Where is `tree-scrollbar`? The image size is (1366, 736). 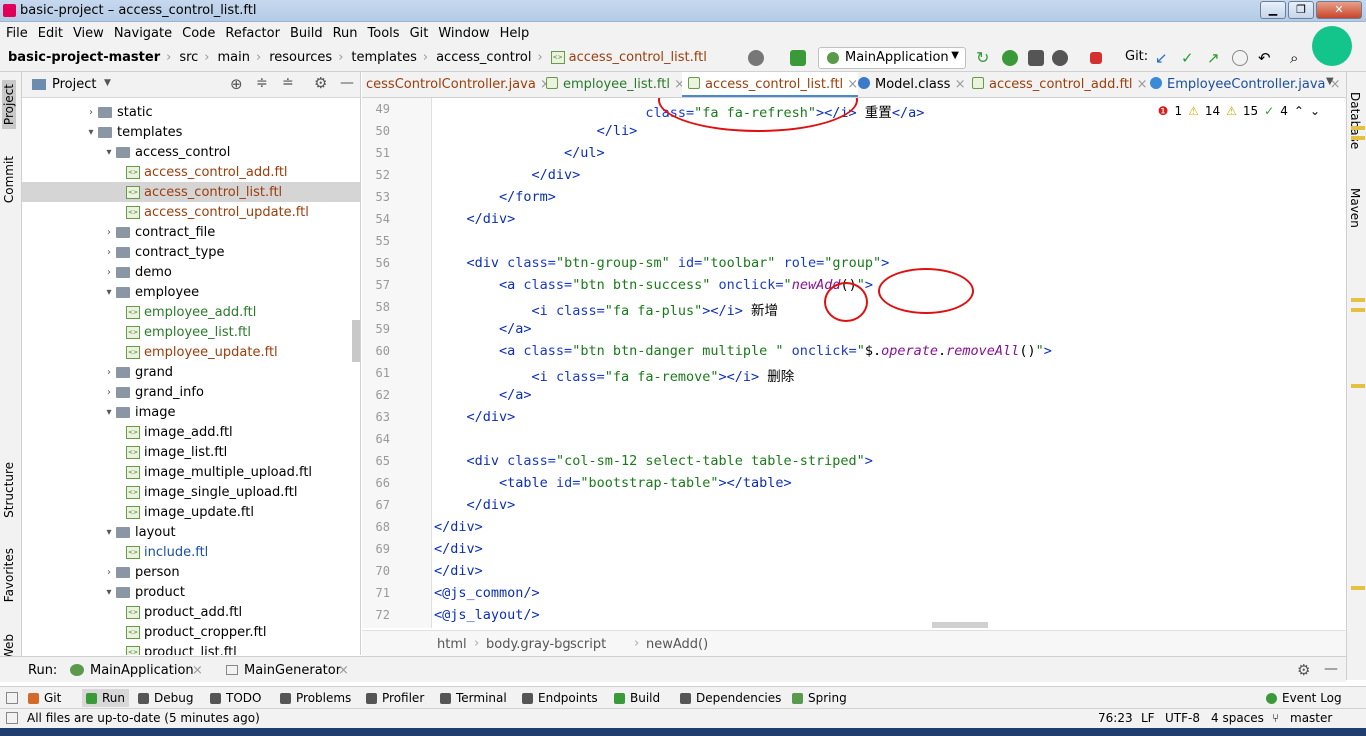
tree-scrollbar is located at coordinates (356, 341).